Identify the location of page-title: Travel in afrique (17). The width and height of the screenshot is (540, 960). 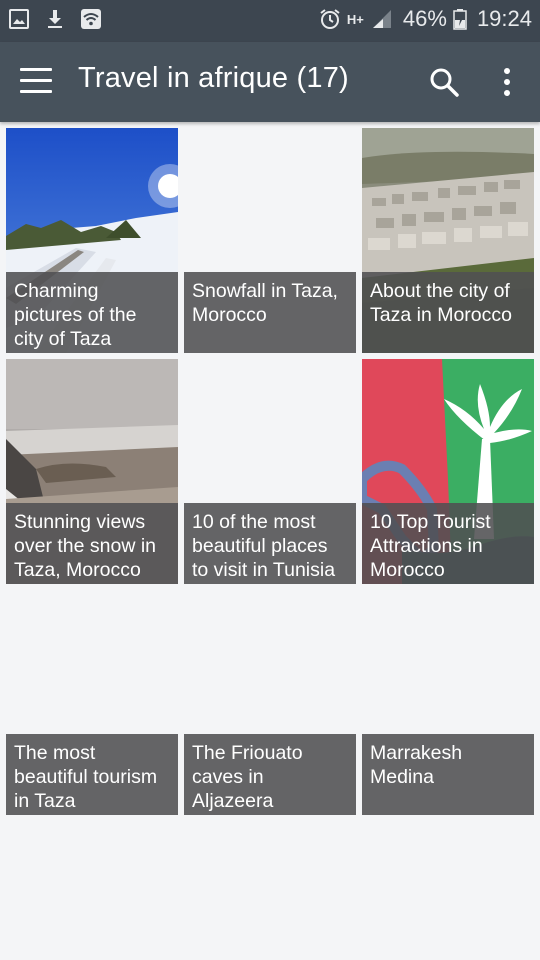
(213, 78).